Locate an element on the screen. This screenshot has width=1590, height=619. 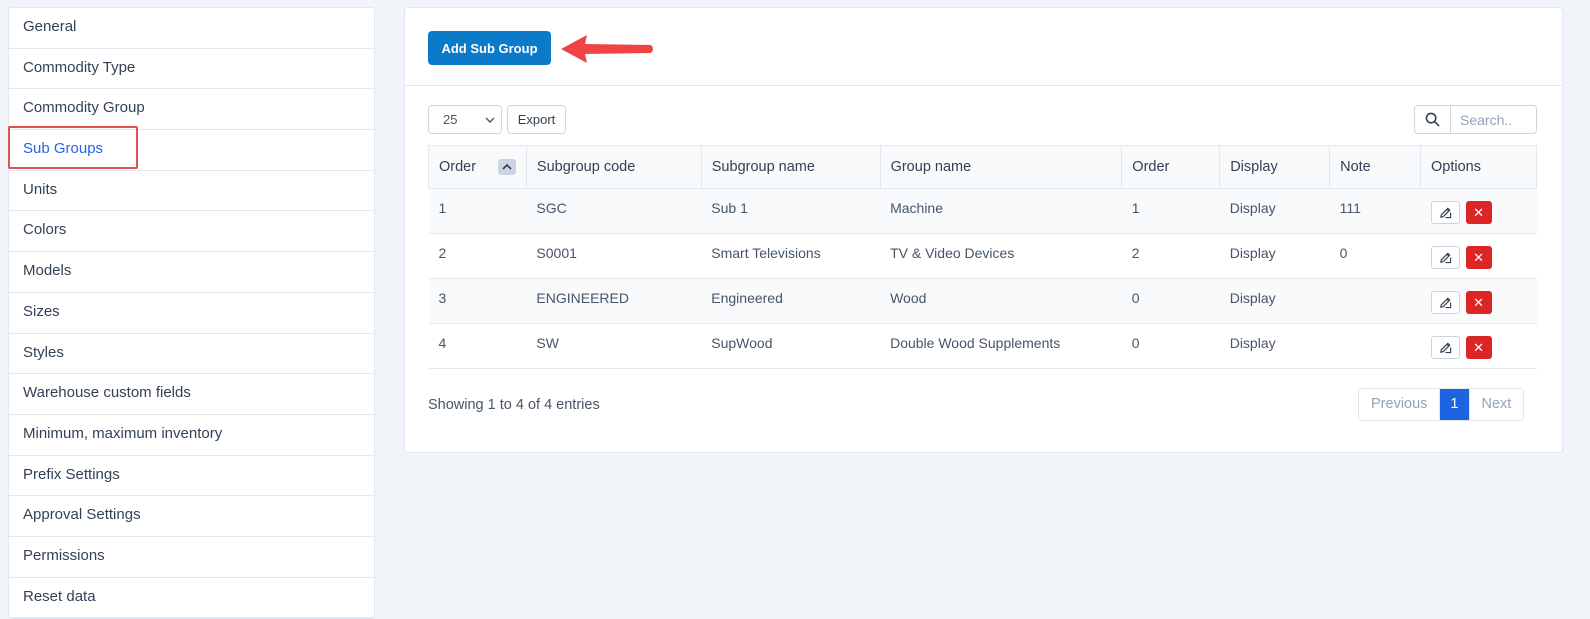
table-row: 1 SGC Sub 1 Machine 1 Display 111 ✕ is located at coordinates (982, 211).